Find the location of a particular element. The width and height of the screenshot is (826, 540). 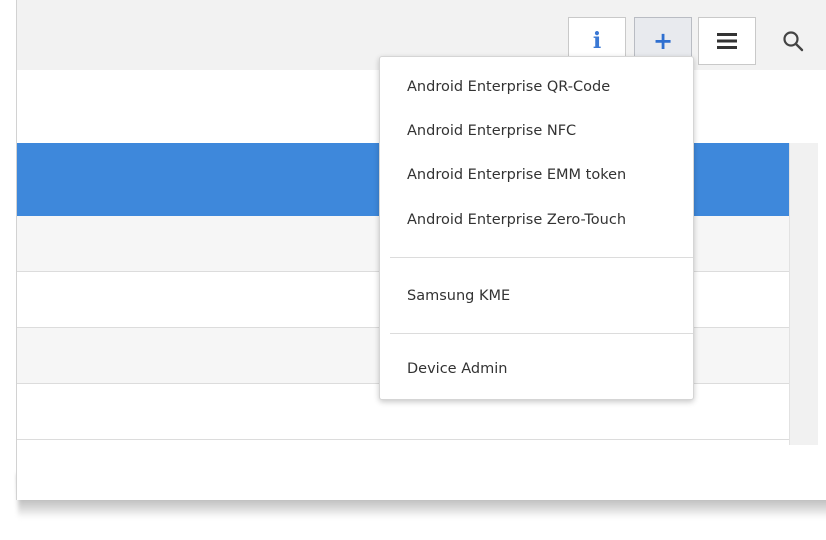

search-button is located at coordinates (793, 41).